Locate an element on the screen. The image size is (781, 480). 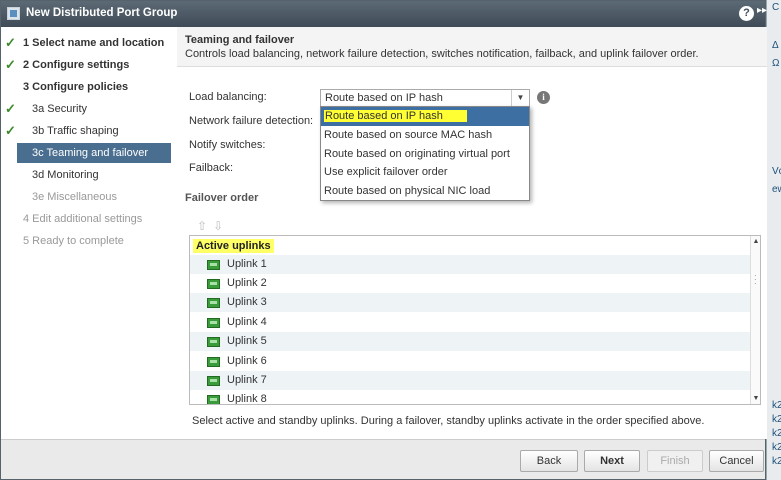
step-label: 5 Ready to complete is located at coordinates (73, 241).